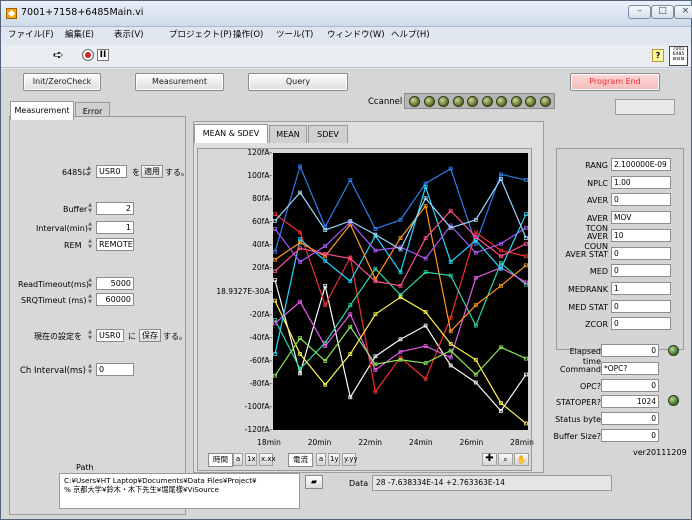 Image resolution: width=692 pixels, height=520 pixels. I want to click on status-byte-label: Status byte, so click(578, 419).